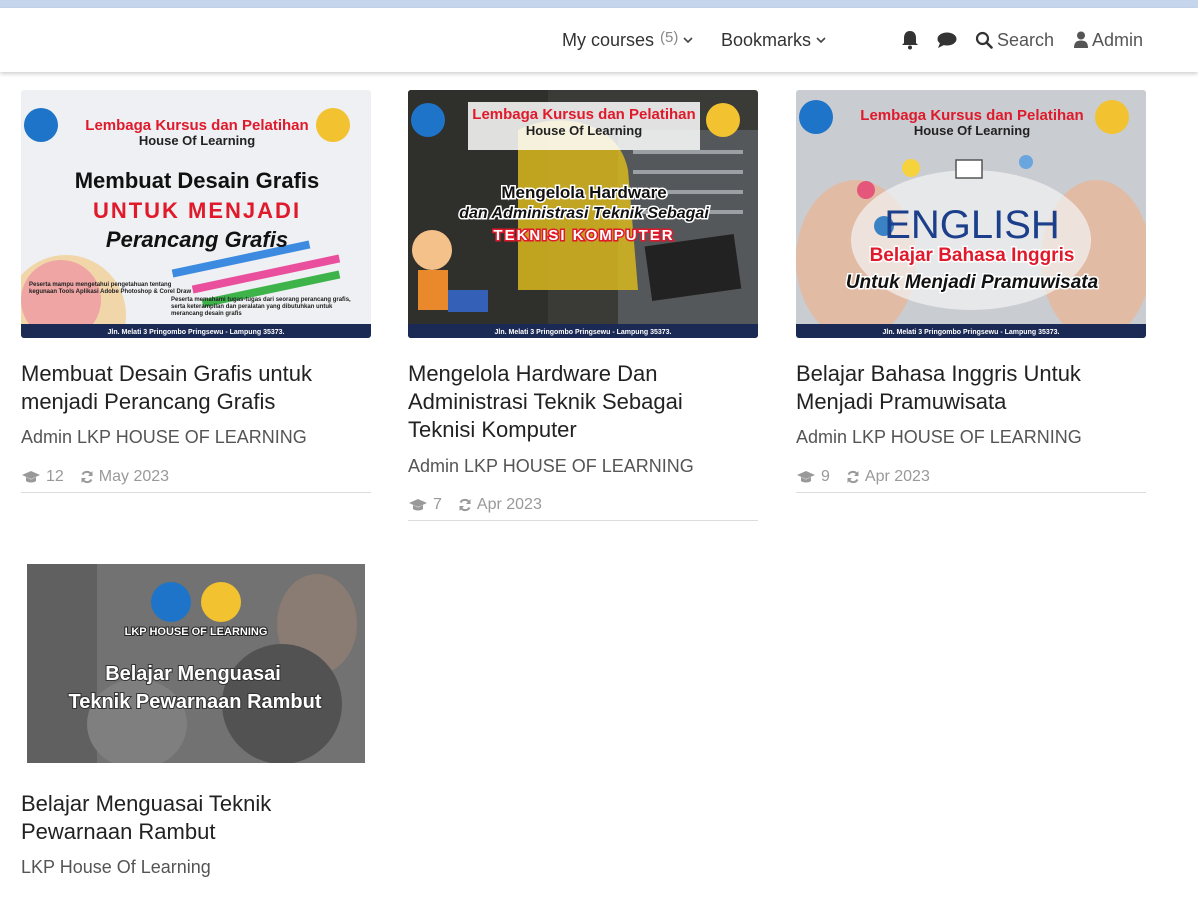  Describe the element at coordinates (608, 39) in the screenshot. I see `my-courses-label: My courses` at that location.